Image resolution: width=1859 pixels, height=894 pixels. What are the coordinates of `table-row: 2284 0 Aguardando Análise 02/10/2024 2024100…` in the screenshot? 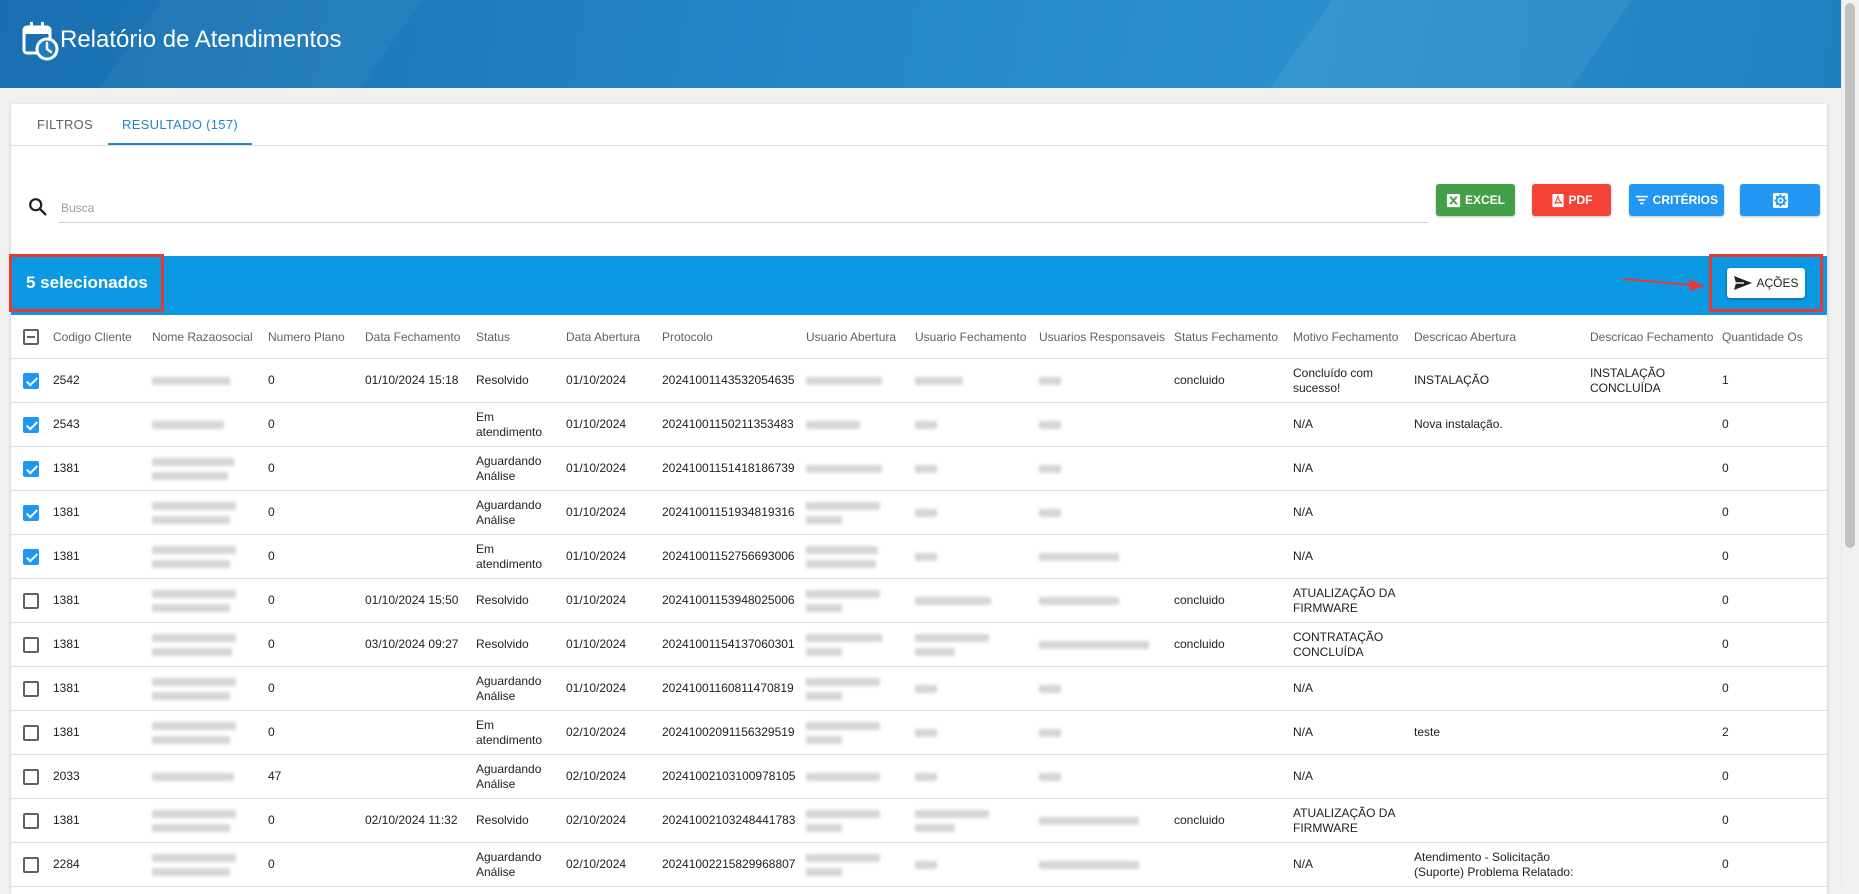 It's located at (919, 864).